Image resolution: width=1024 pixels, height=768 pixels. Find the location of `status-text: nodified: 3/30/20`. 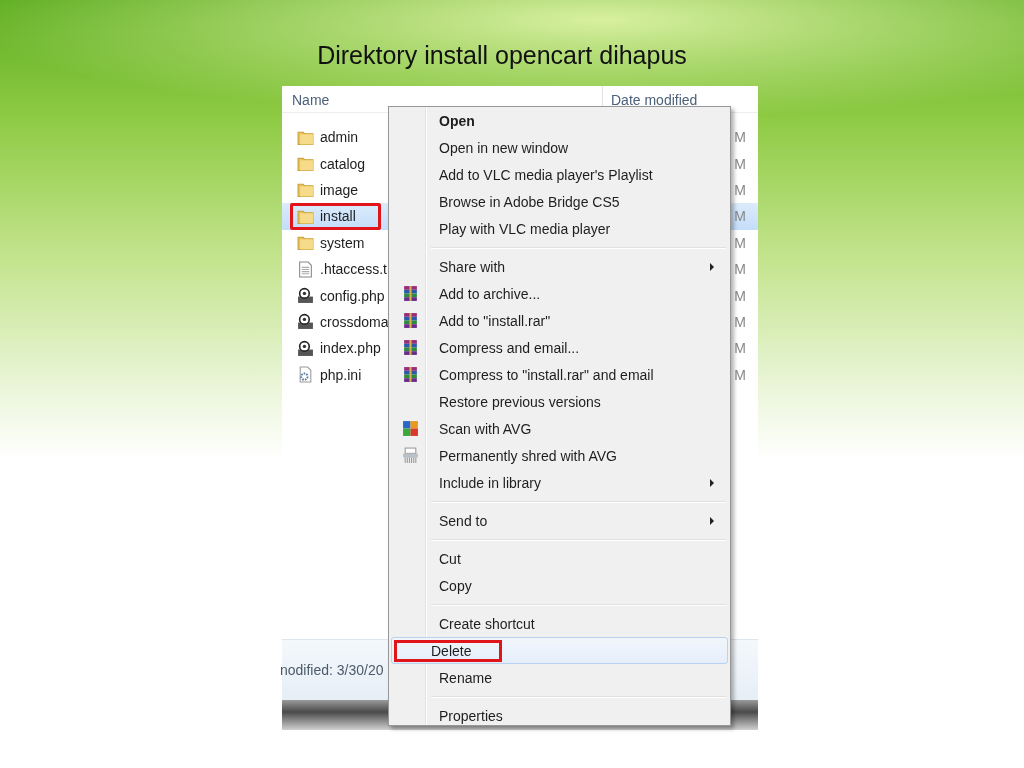

status-text: nodified: 3/30/20 is located at coordinates (332, 670).